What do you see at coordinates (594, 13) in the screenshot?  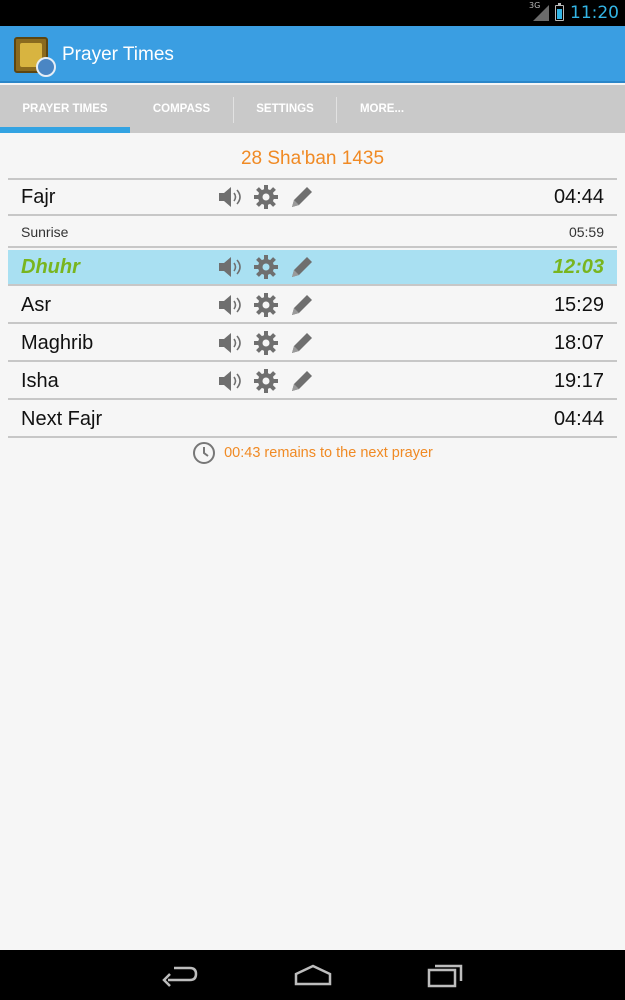 I see `status-time: 11:20` at bounding box center [594, 13].